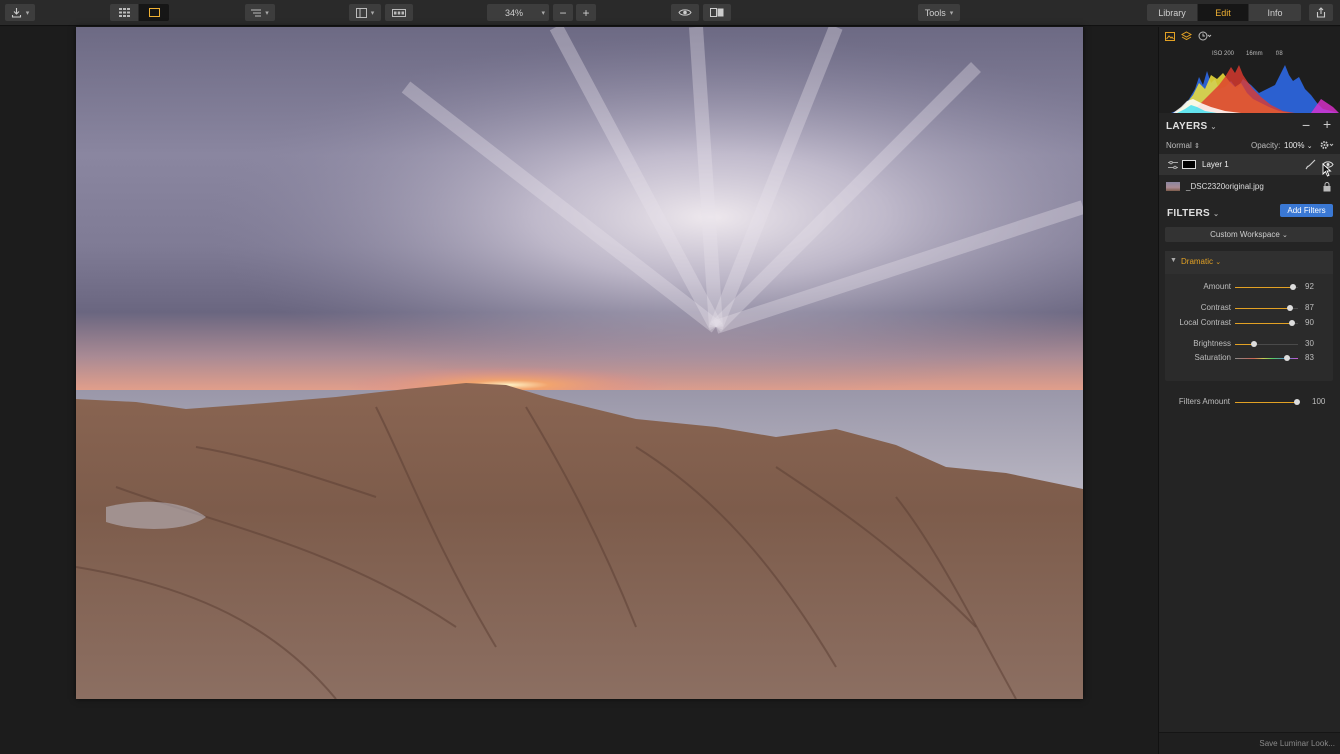 This screenshot has width=1340, height=754. Describe the element at coordinates (16, 13) in the screenshot. I see `download-icon` at that location.